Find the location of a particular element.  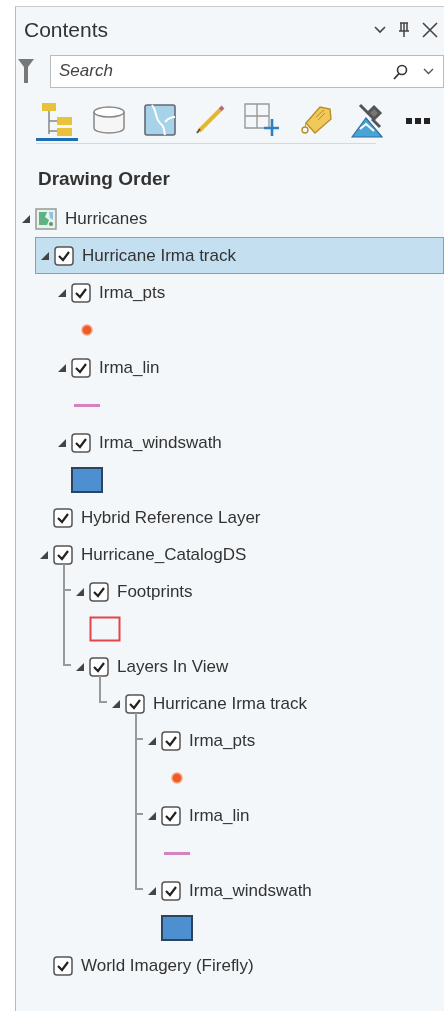

grid-plus-icon is located at coordinates (262, 119).